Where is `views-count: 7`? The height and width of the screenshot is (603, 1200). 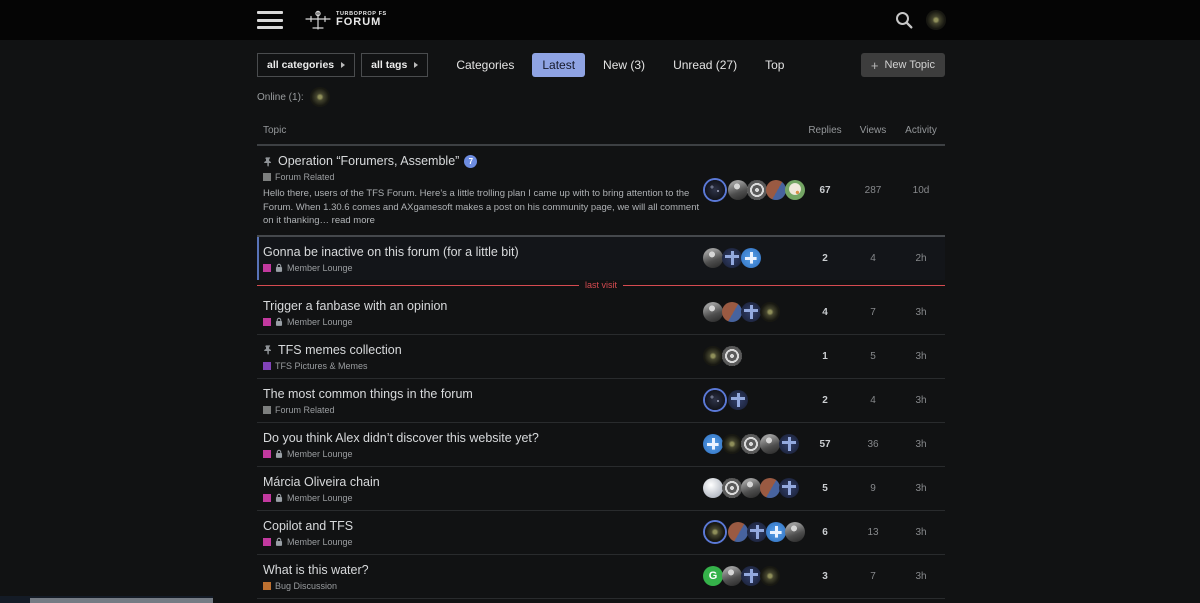 views-count: 7 is located at coordinates (873, 312).